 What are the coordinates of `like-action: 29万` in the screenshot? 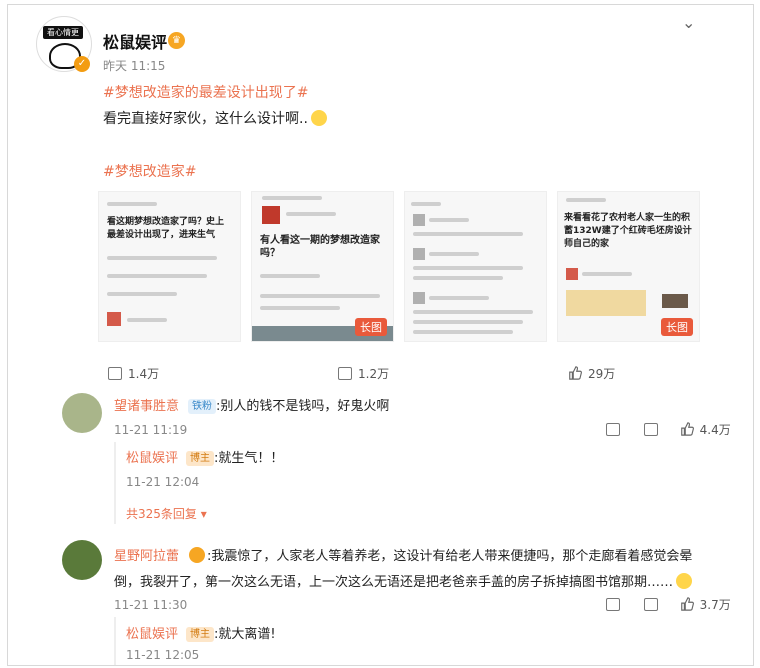 It's located at (591, 373).